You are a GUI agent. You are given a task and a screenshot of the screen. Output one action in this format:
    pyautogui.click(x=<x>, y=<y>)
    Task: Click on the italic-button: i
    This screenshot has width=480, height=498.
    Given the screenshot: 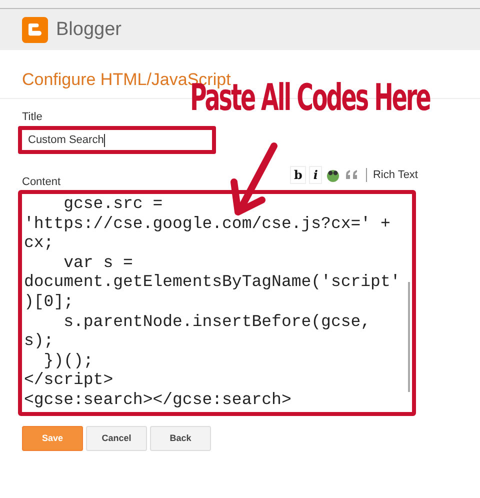 What is the action you would take?
    pyautogui.click(x=315, y=175)
    